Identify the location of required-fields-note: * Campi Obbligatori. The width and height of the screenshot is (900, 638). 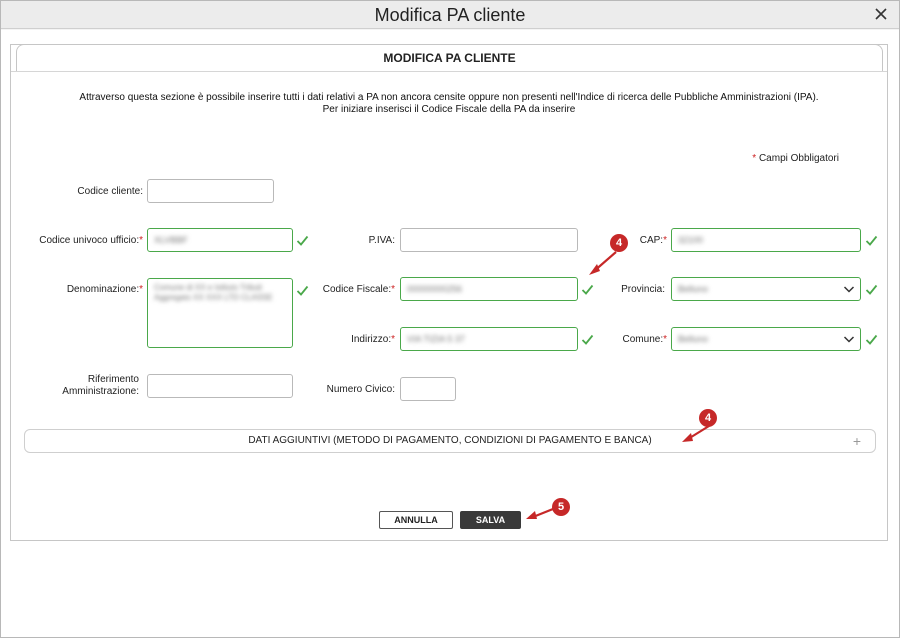
(795, 158).